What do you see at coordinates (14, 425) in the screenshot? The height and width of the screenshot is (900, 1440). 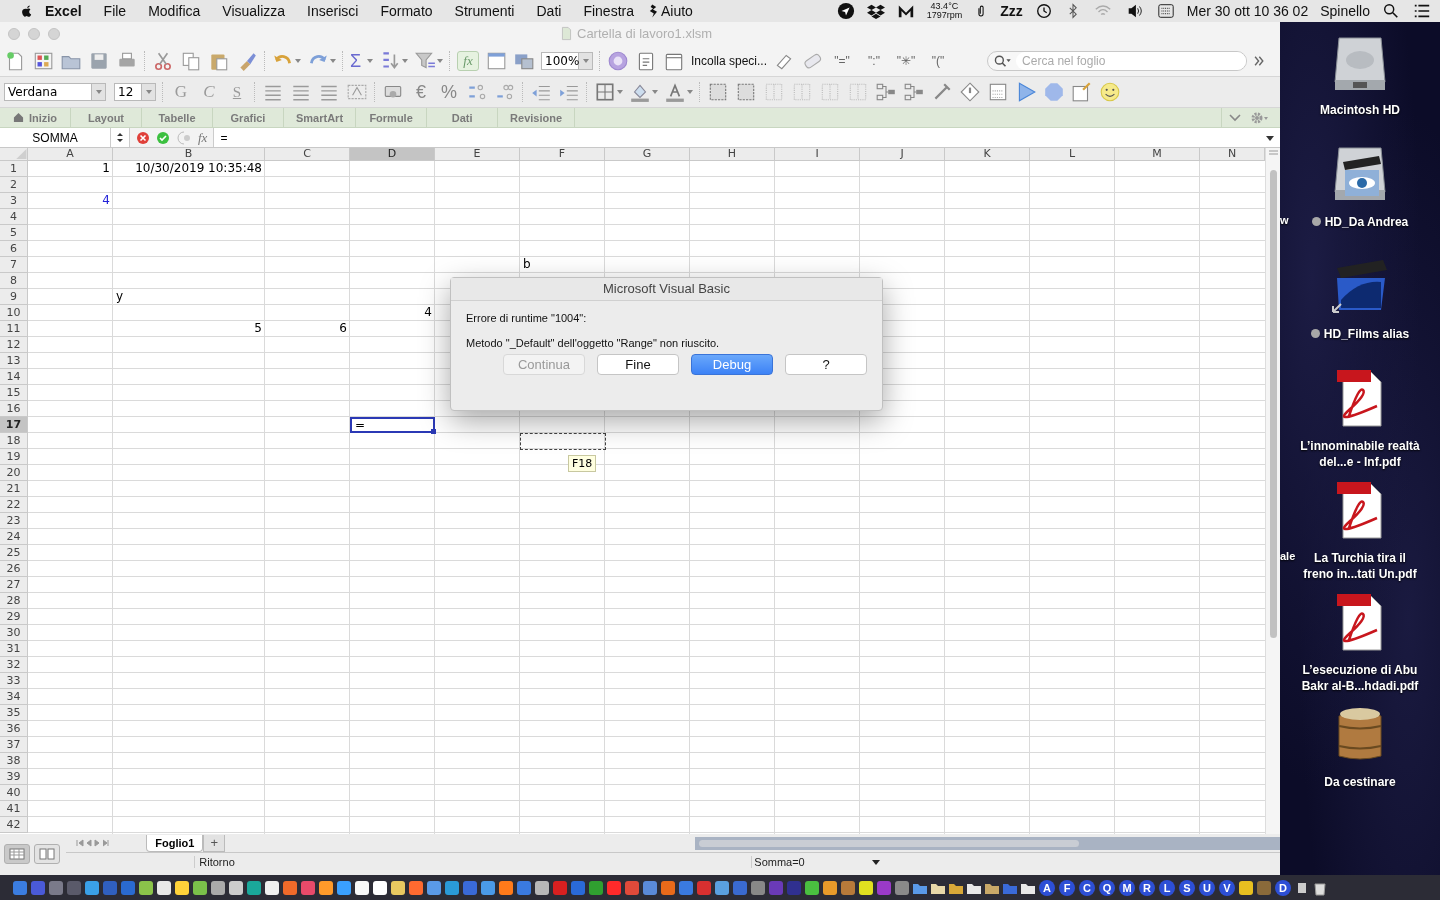 I see `row-header: 17` at bounding box center [14, 425].